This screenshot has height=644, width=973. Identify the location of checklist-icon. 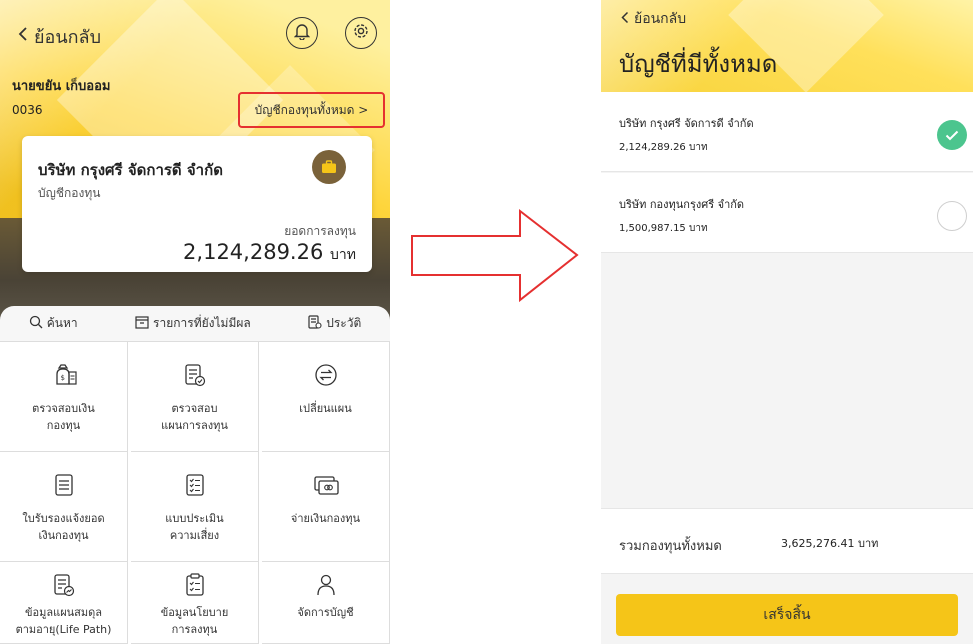
(194, 485).